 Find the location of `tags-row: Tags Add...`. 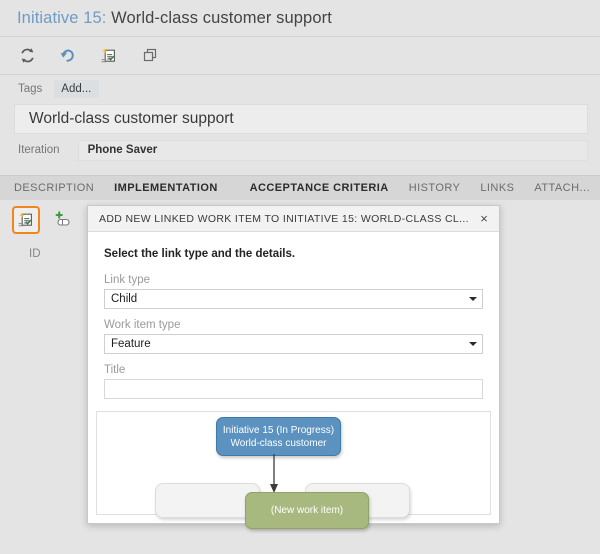

tags-row: Tags Add... is located at coordinates (300, 88).